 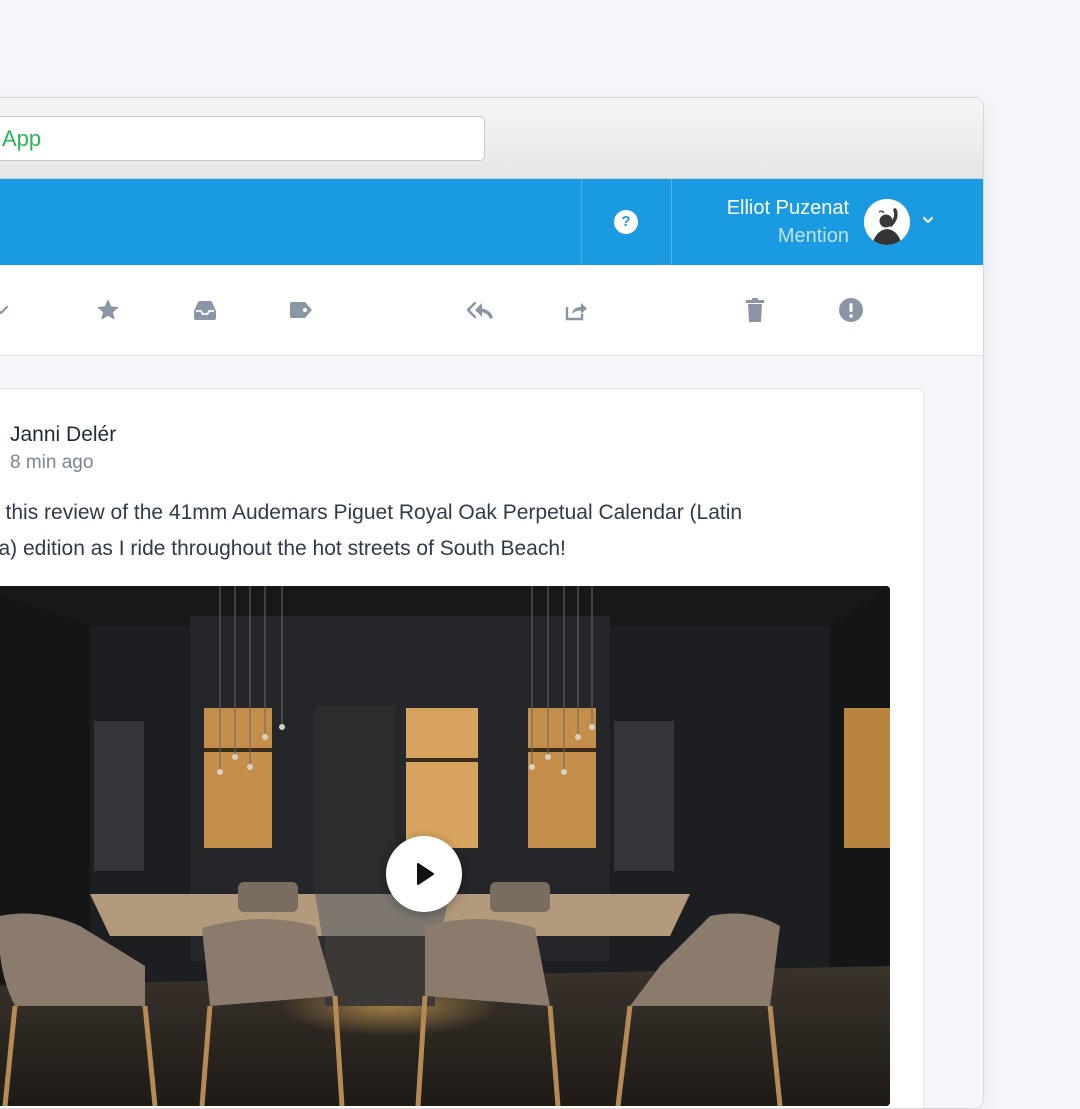 I want to click on message-toolbar, so click(x=491, y=310).